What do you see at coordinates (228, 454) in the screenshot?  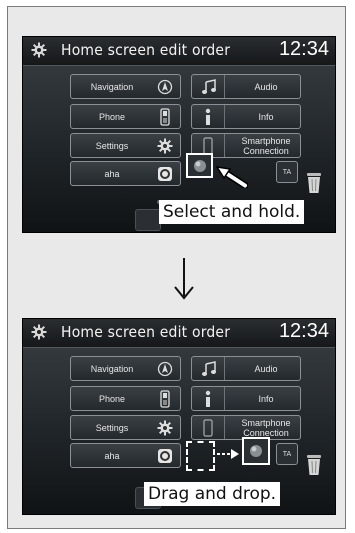 I see `drag-direction-arrow-icon` at bounding box center [228, 454].